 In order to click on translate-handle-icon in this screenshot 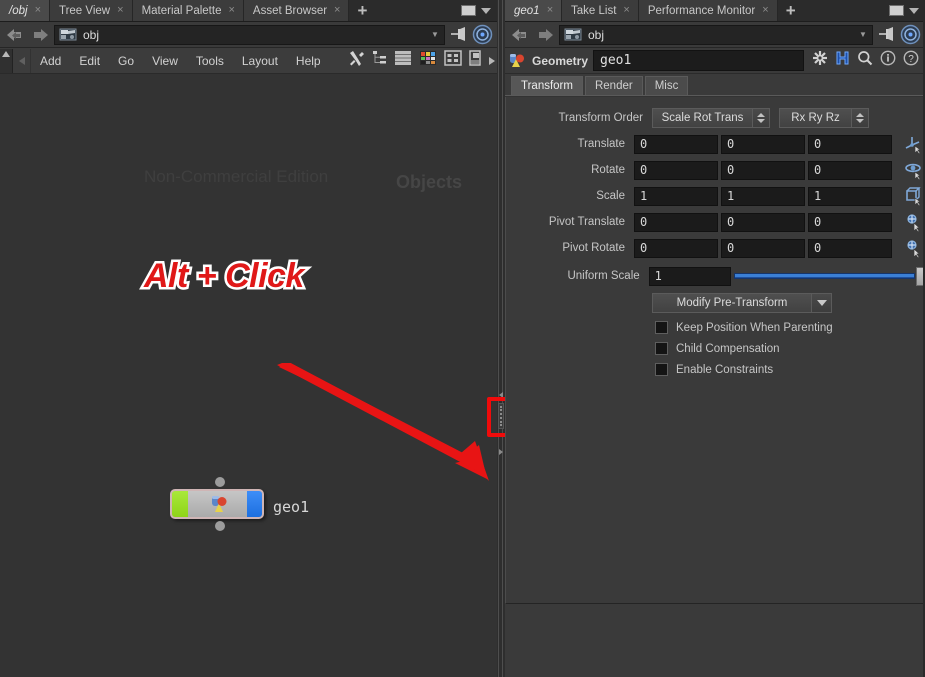, I will do `click(914, 144)`.